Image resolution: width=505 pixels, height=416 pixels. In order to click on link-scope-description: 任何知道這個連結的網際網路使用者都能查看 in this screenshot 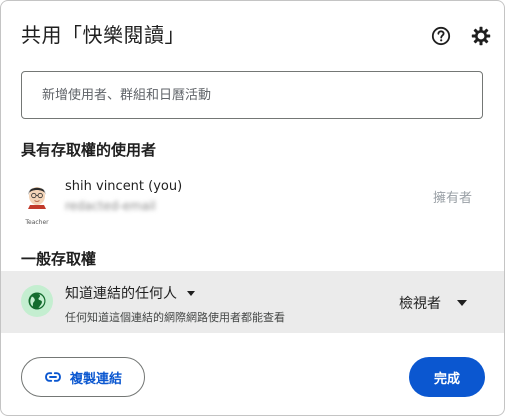, I will do `click(175, 317)`.